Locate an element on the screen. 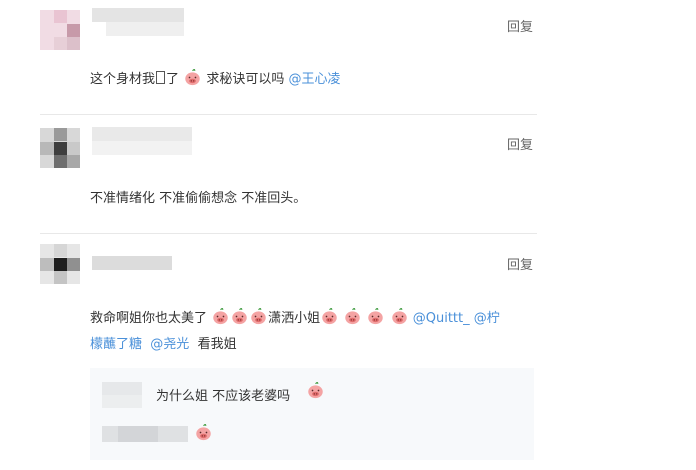  mention-link: @王心凌 is located at coordinates (314, 79).